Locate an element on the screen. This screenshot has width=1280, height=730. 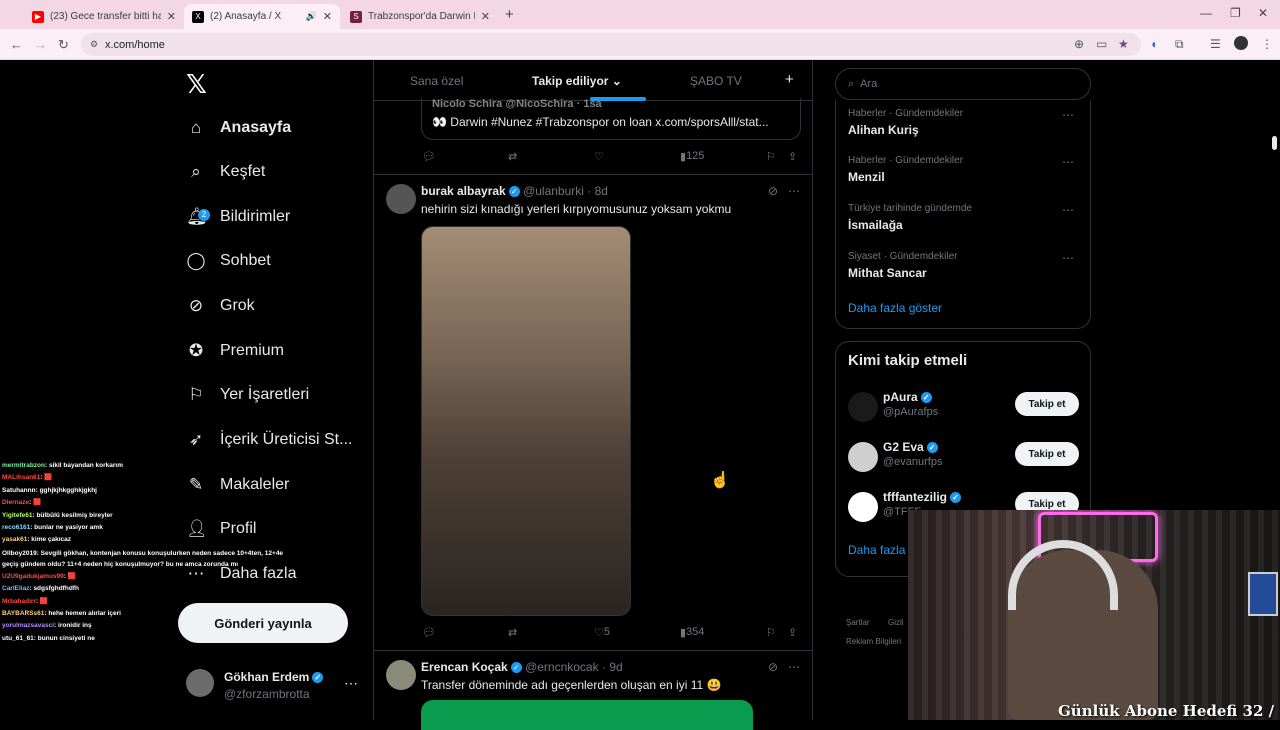
trend-name: Menzil is located at coordinates (866, 177).